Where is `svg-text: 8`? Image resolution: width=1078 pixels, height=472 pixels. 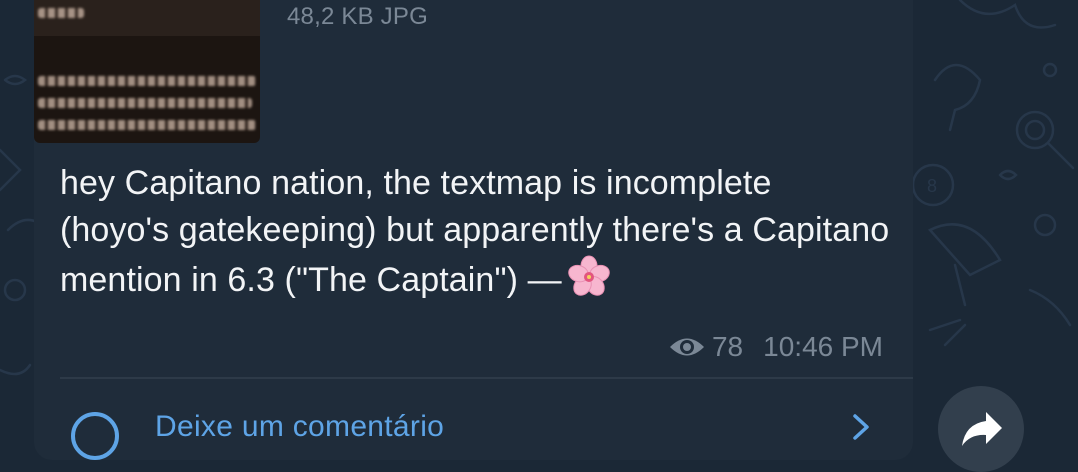
svg-text: 8 is located at coordinates (932, 186).